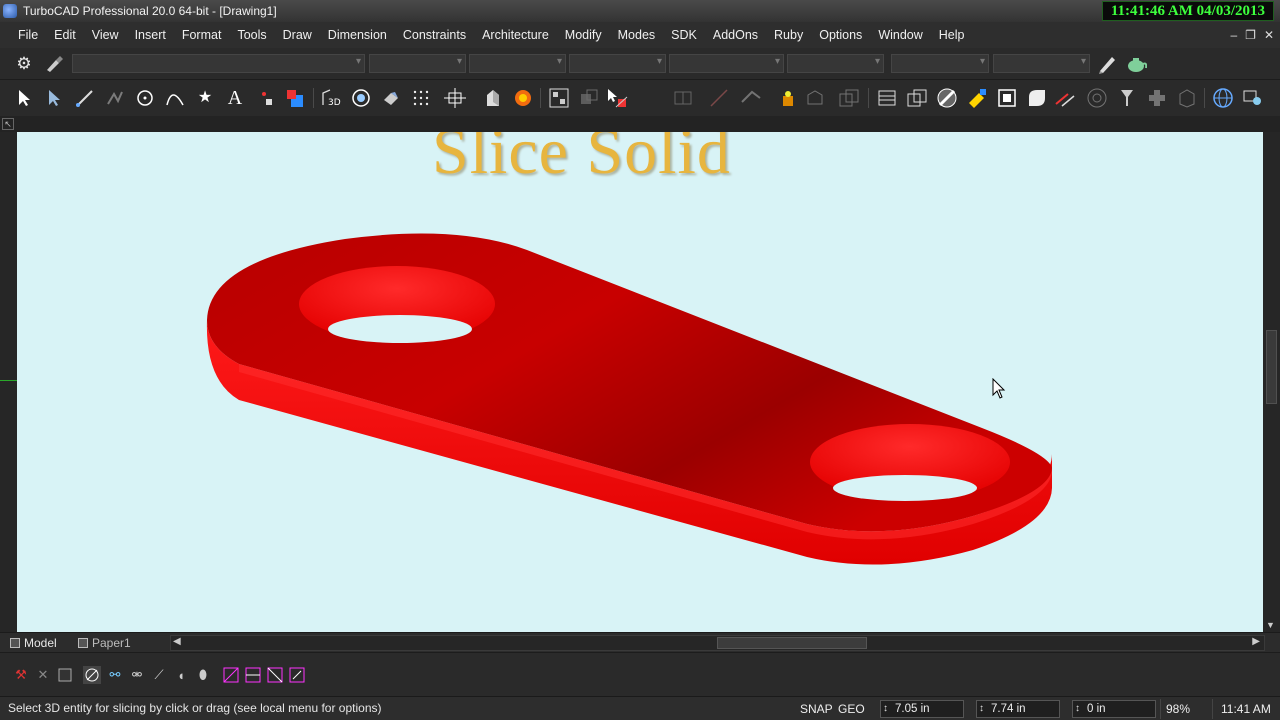  I want to click on measure-icon, so click(719, 98).